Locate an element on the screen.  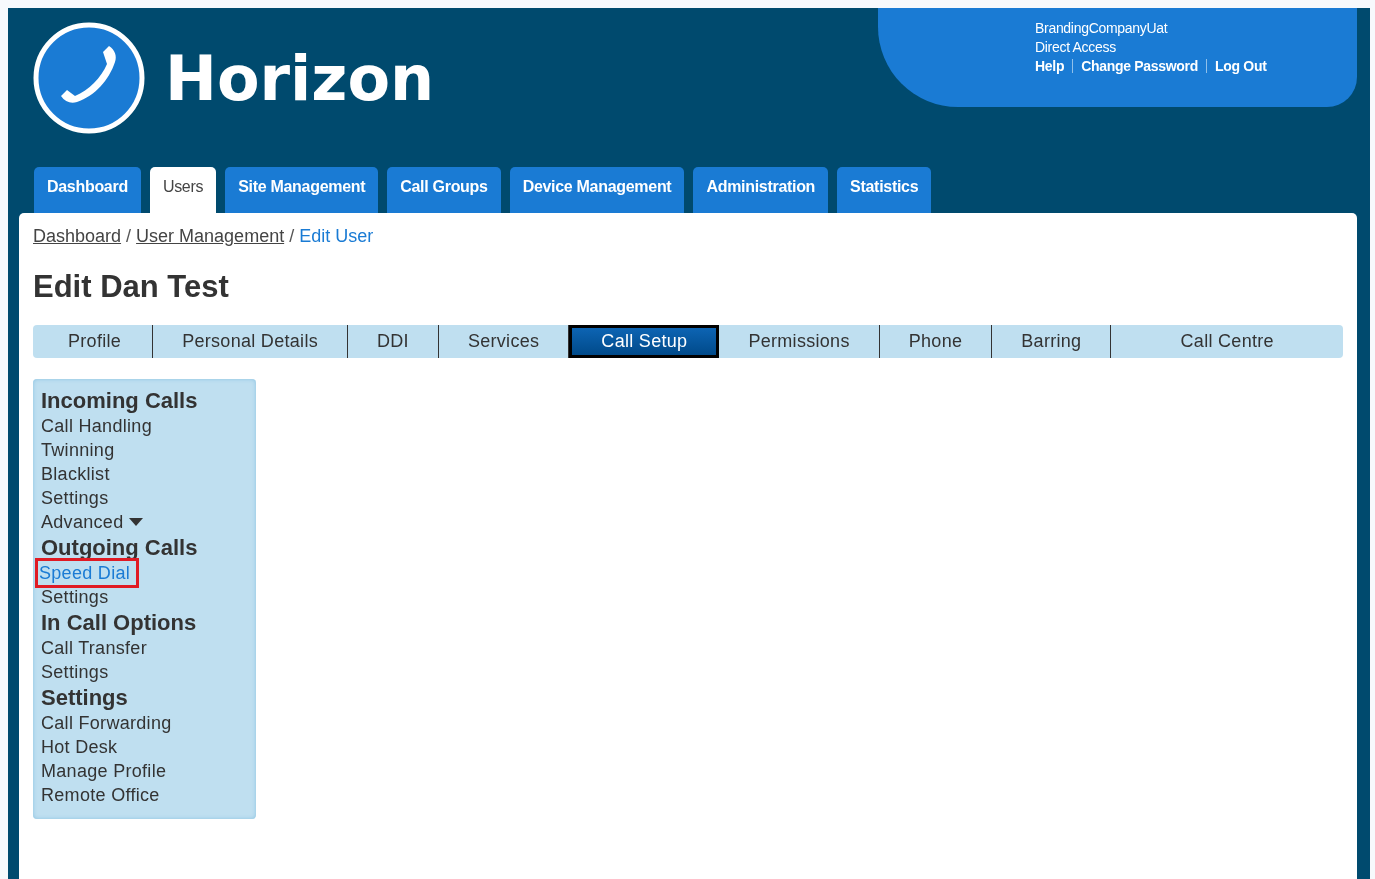
menu-link: Twinning is located at coordinates (78, 450).